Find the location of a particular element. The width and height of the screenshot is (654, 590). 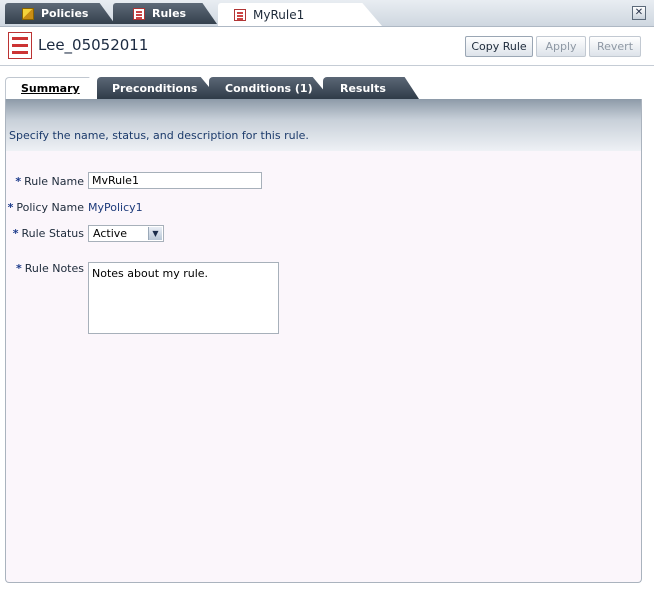

policy-name-label: * Policy Name is located at coordinates (45, 207).